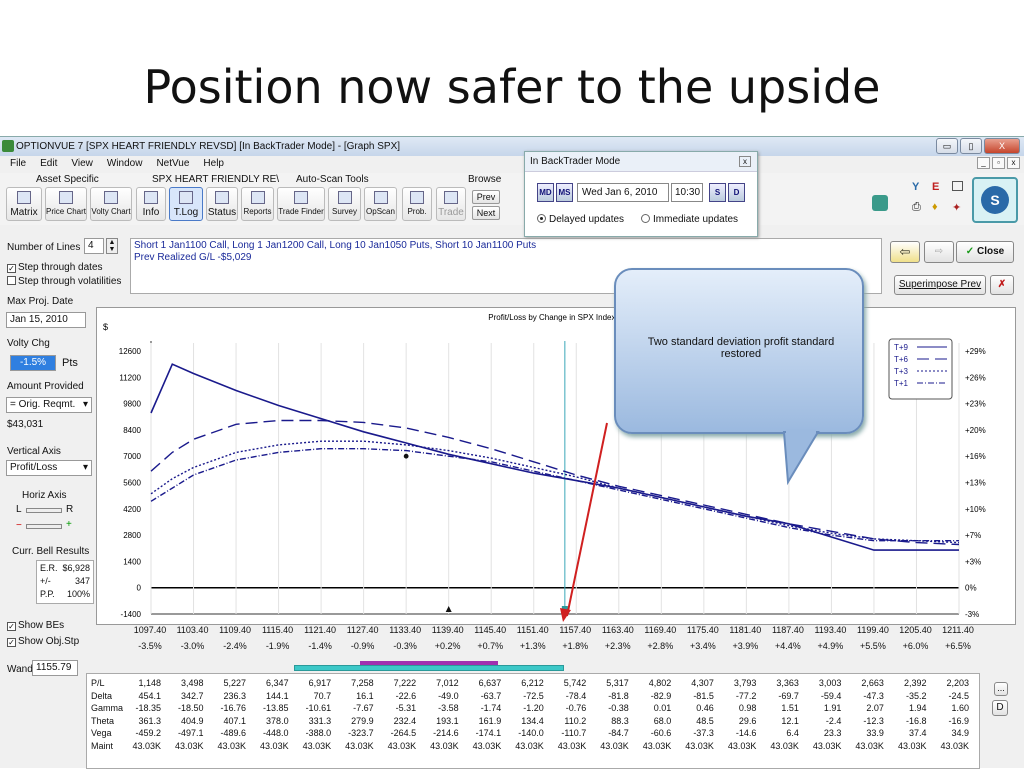  I want to click on number-of-lines-input: 4, so click(94, 246).